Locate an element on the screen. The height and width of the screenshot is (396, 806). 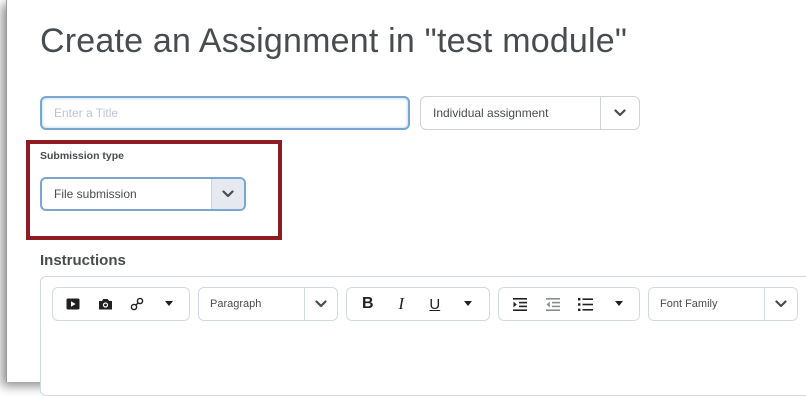
insert-video-button is located at coordinates (73, 304).